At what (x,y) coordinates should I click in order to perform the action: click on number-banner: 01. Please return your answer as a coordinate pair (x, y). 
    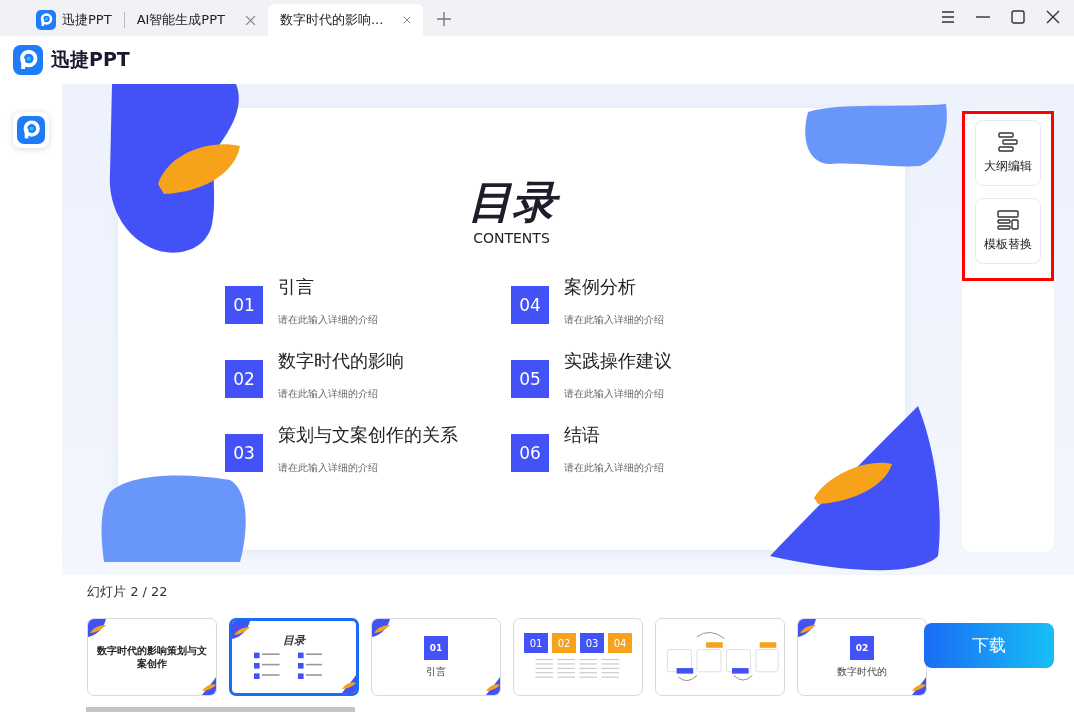
    Looking at the image, I should click on (536, 643).